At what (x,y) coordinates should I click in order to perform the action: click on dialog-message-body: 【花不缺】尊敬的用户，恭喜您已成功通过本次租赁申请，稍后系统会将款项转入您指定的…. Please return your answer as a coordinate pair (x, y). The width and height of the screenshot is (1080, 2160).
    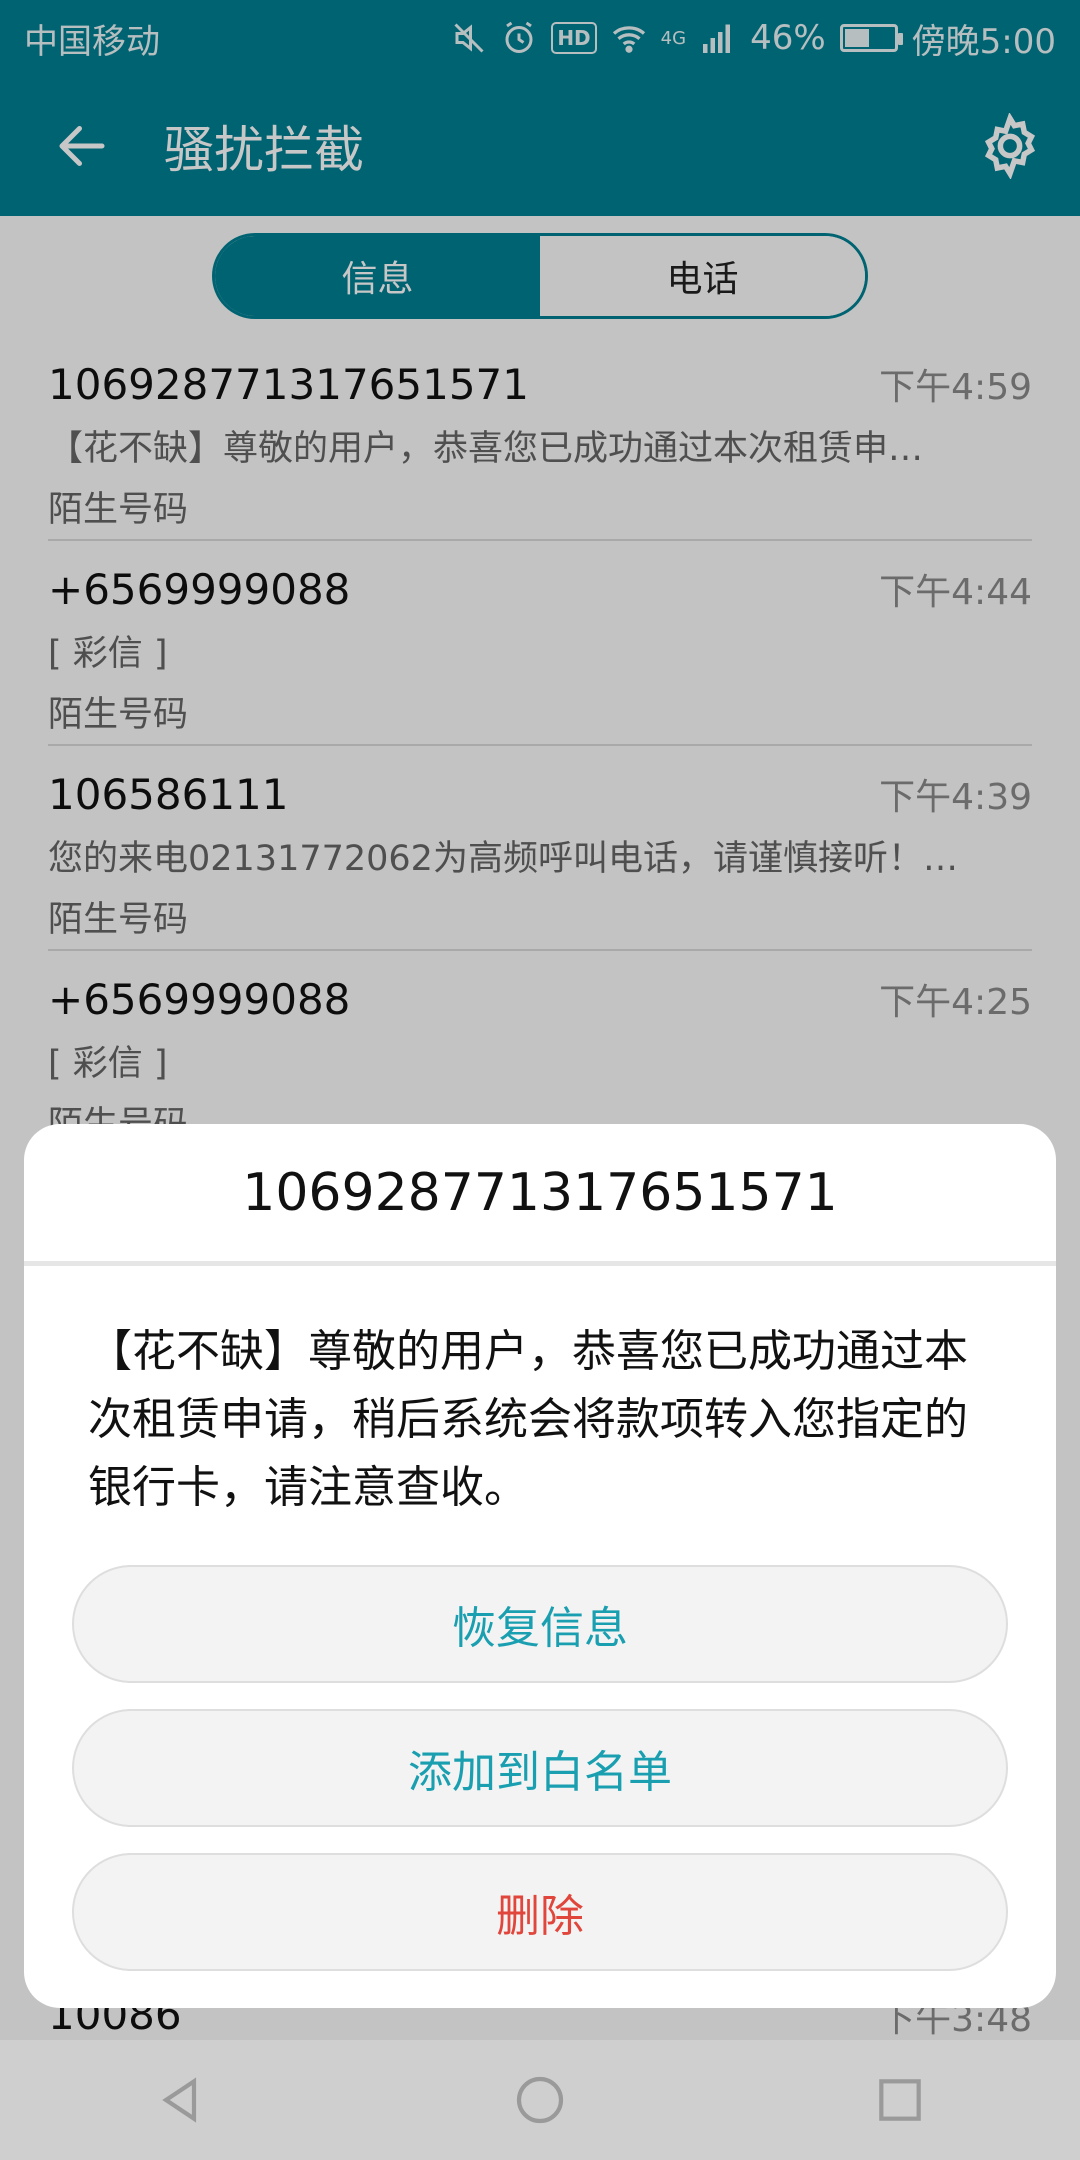
    Looking at the image, I should click on (528, 1419).